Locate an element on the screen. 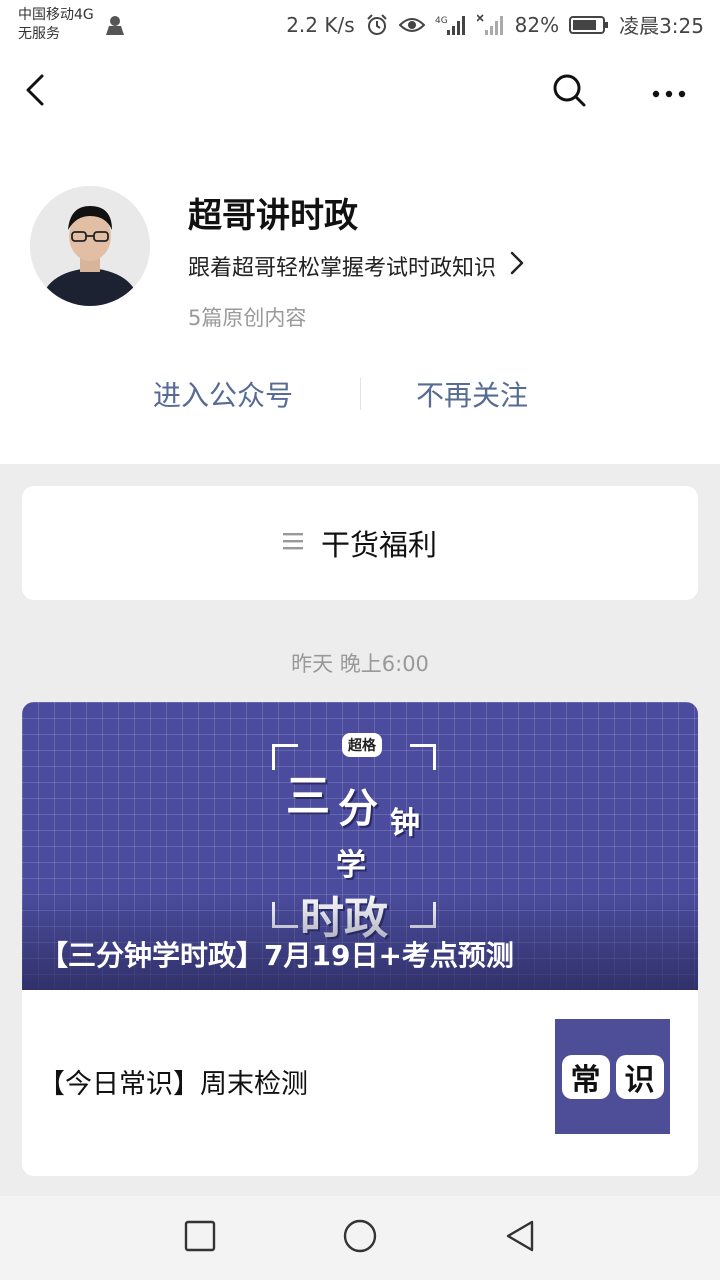 The width and height of the screenshot is (720, 1280). eye-icon is located at coordinates (411, 25).